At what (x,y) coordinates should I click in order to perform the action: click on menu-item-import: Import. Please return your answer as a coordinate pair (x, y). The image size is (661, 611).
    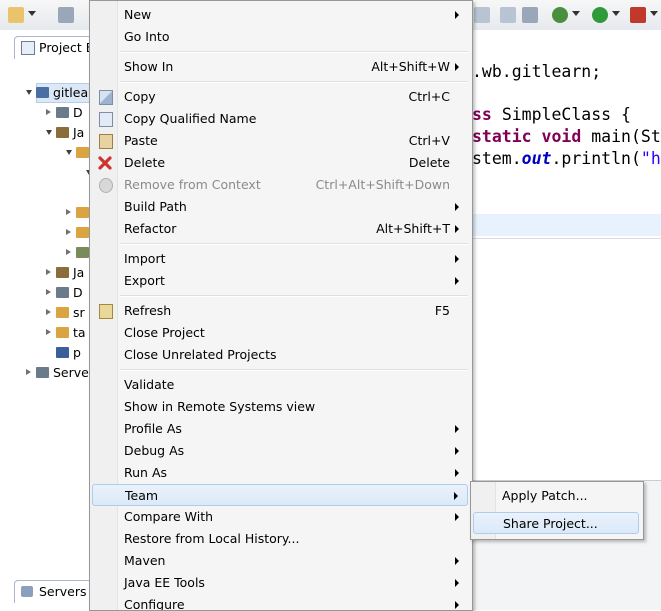
    Looking at the image, I should click on (280, 259).